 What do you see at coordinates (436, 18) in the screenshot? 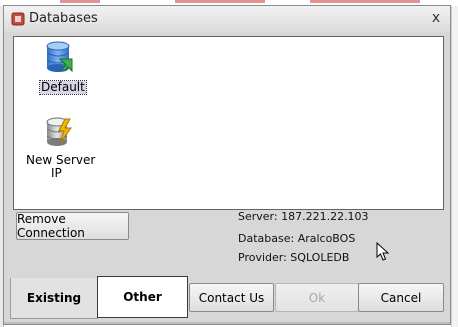
I see `close-icon: x` at bounding box center [436, 18].